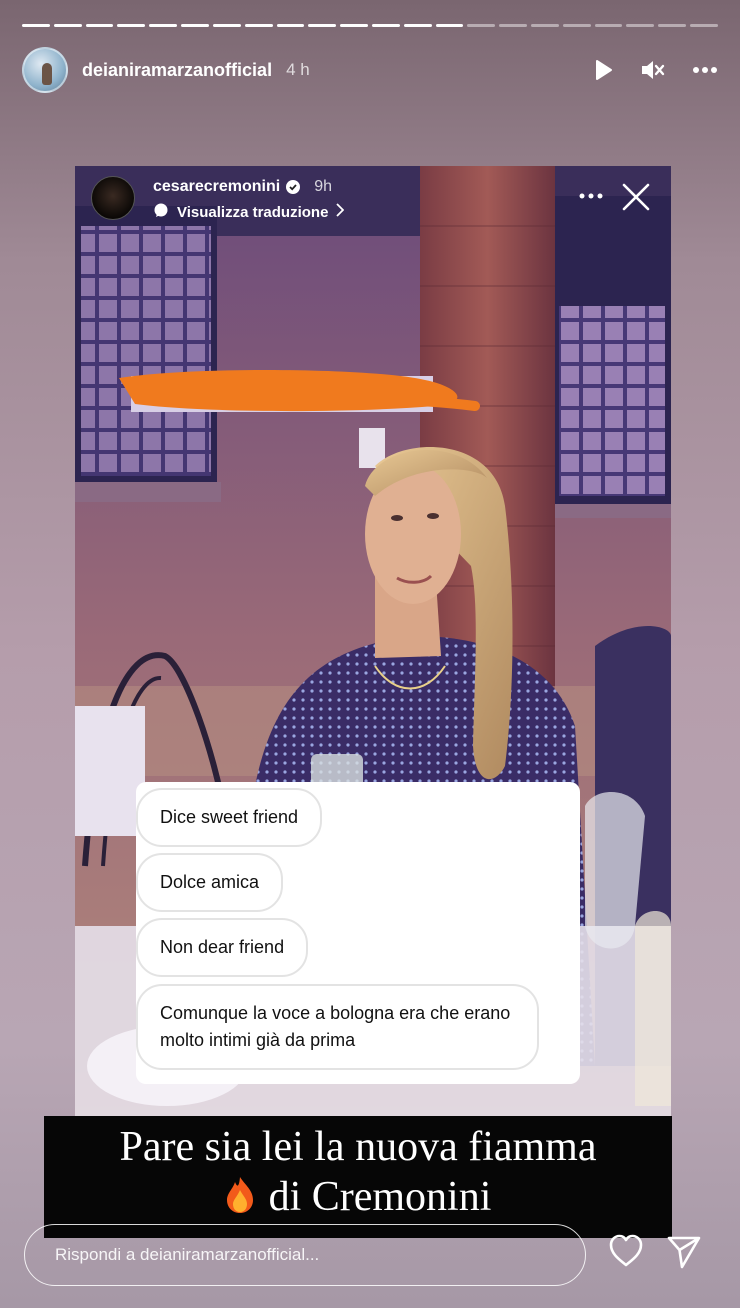 This screenshot has width=740, height=1308. Describe the element at coordinates (177, 70) in the screenshot. I see `story-username: deianiramarzanofficial` at that location.